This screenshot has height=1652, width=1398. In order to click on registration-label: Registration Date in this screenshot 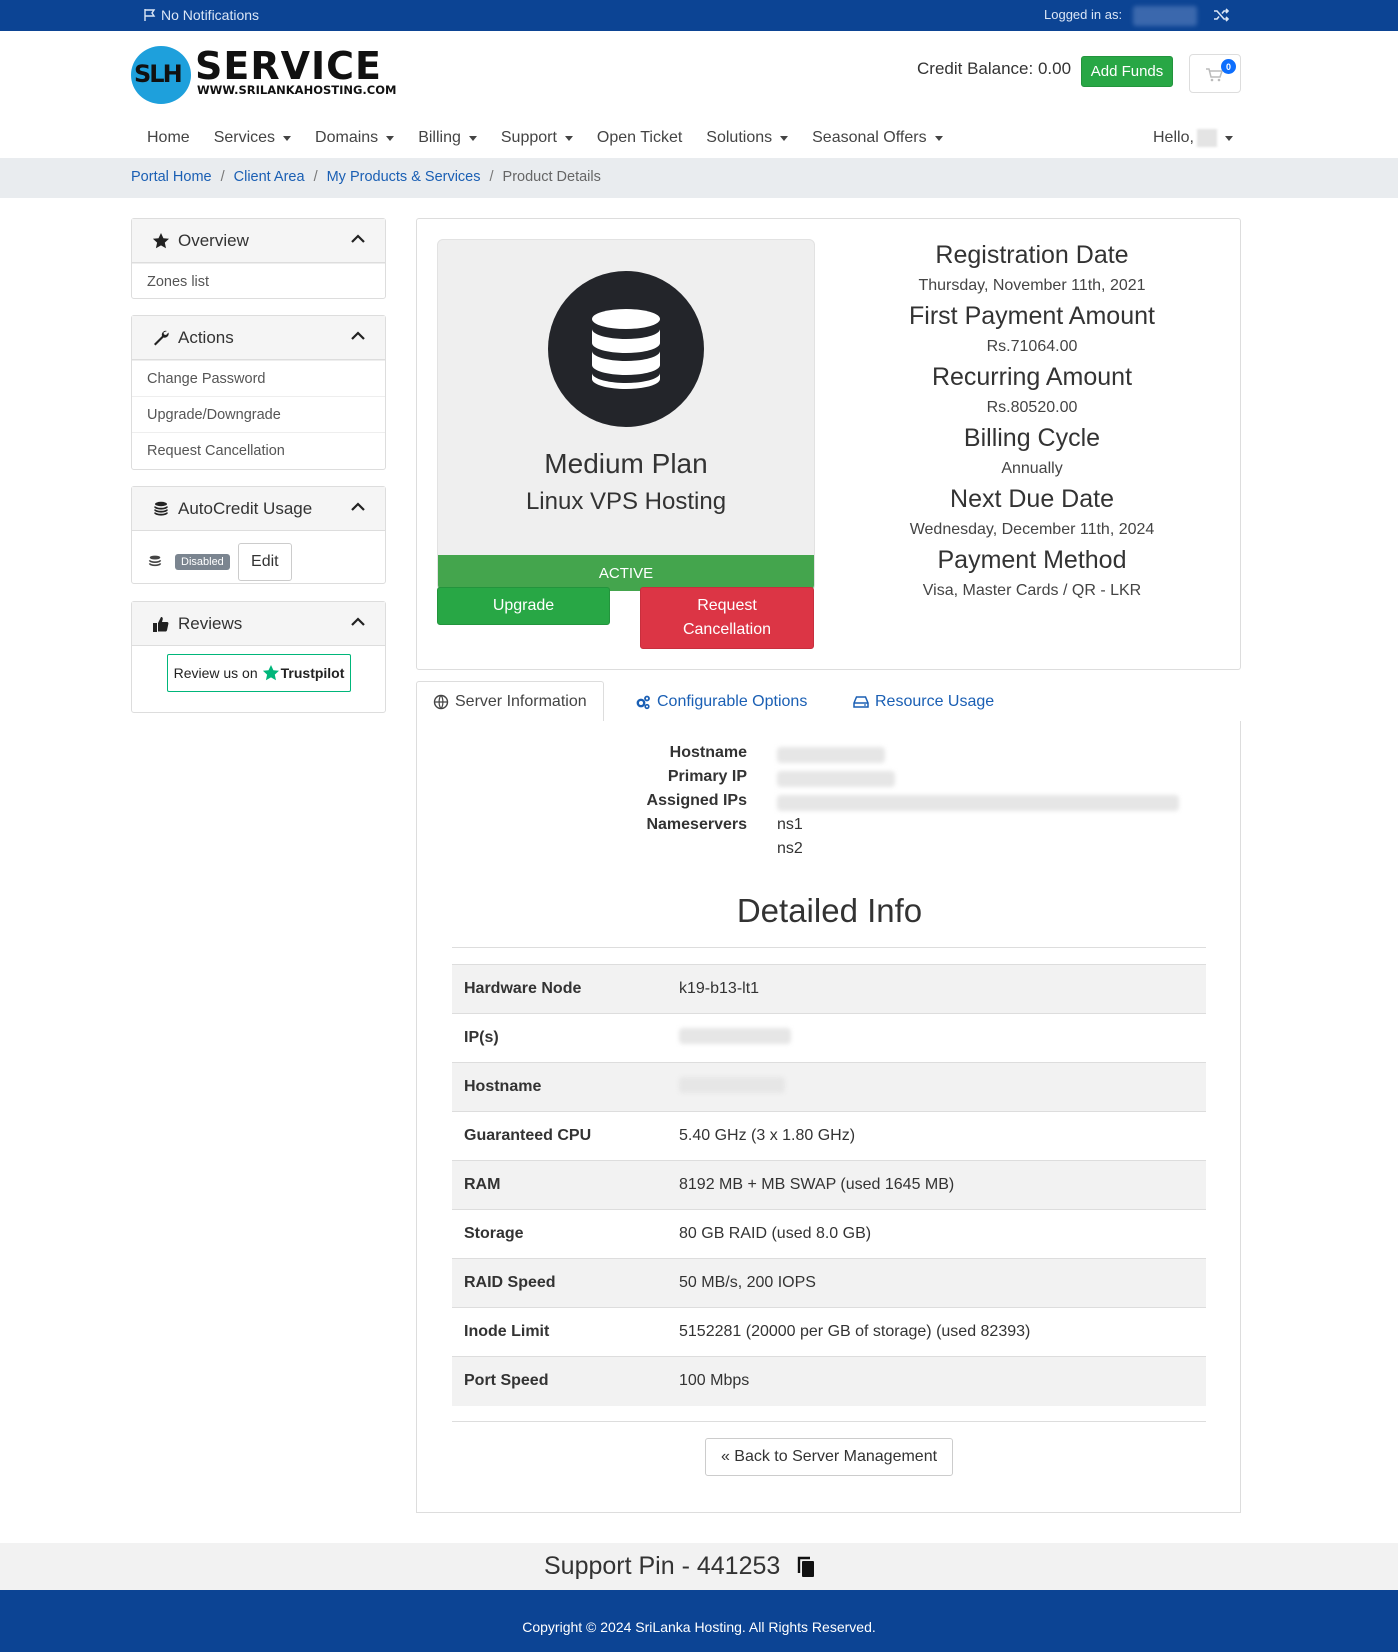, I will do `click(1032, 255)`.